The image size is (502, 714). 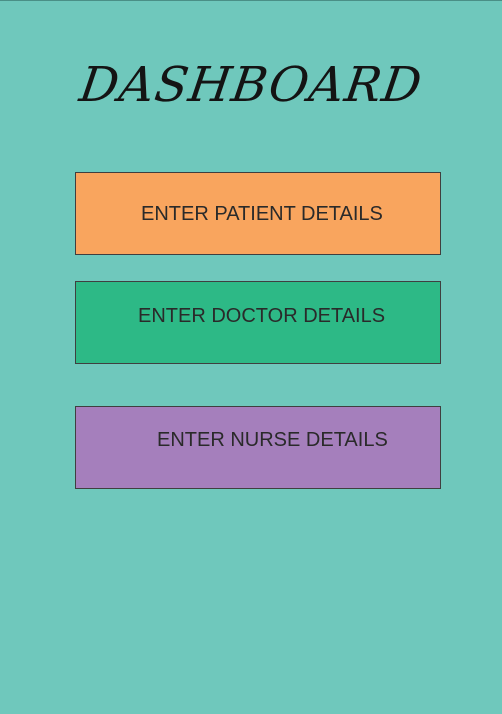 I want to click on enter-doctor-details-button: ENTER DOCTOR DETAILS, so click(x=258, y=322).